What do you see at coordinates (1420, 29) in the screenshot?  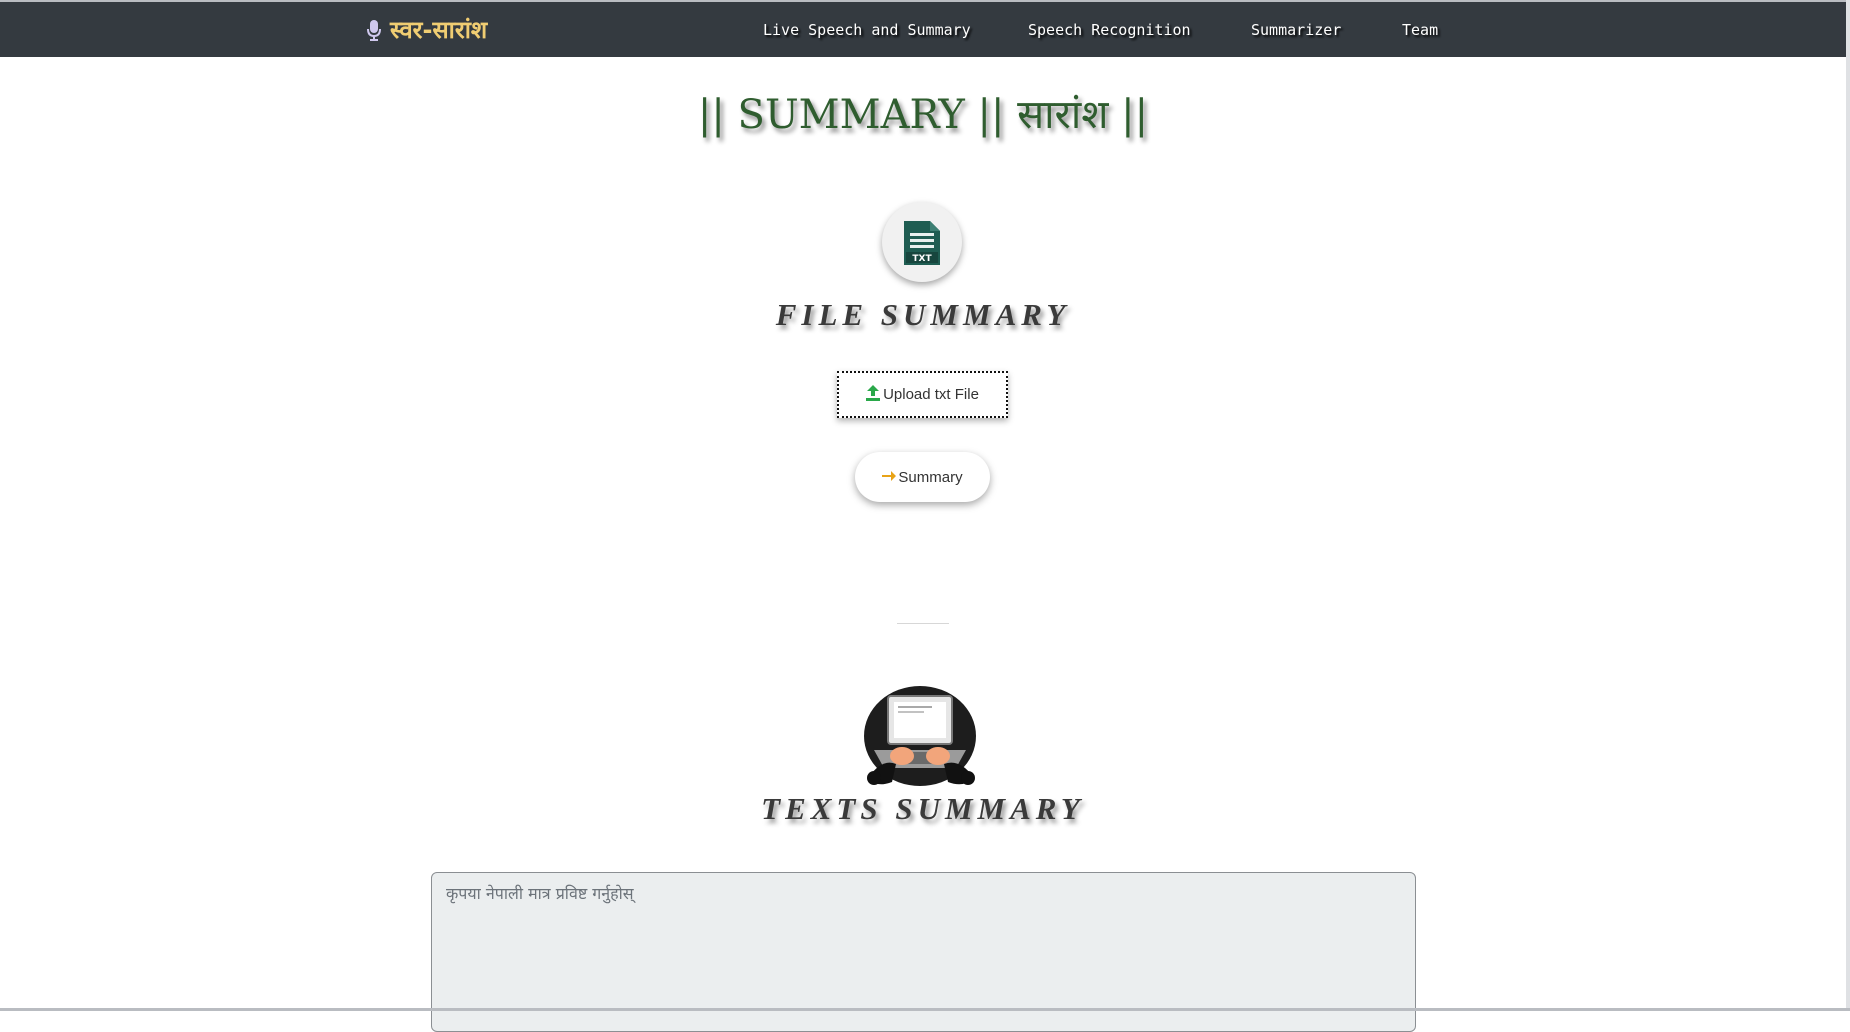 I see `nav-link-team: Team` at bounding box center [1420, 29].